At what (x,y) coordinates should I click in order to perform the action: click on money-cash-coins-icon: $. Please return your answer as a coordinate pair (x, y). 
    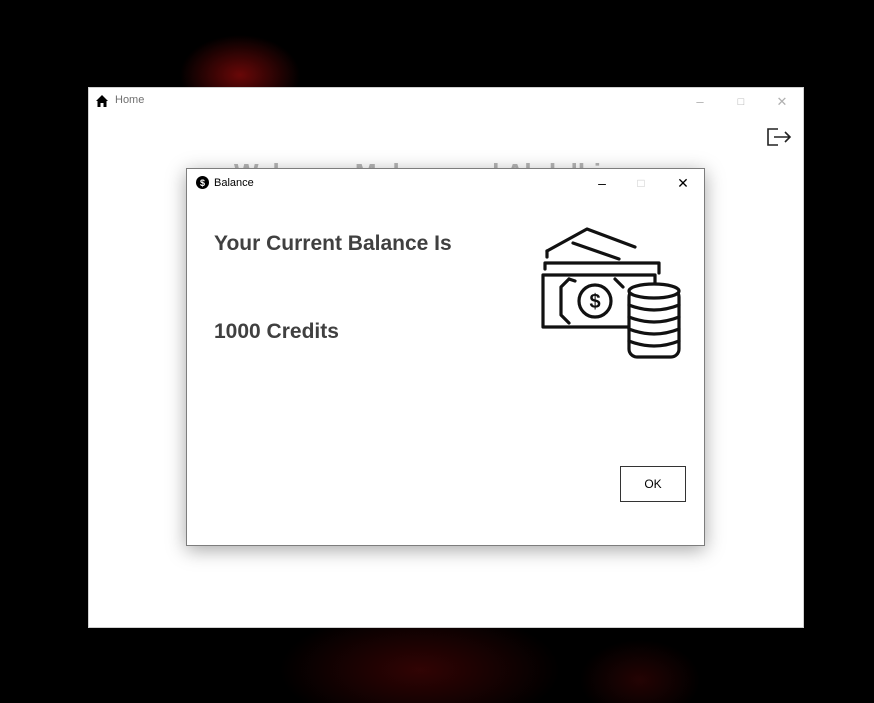
    Looking at the image, I should click on (611, 293).